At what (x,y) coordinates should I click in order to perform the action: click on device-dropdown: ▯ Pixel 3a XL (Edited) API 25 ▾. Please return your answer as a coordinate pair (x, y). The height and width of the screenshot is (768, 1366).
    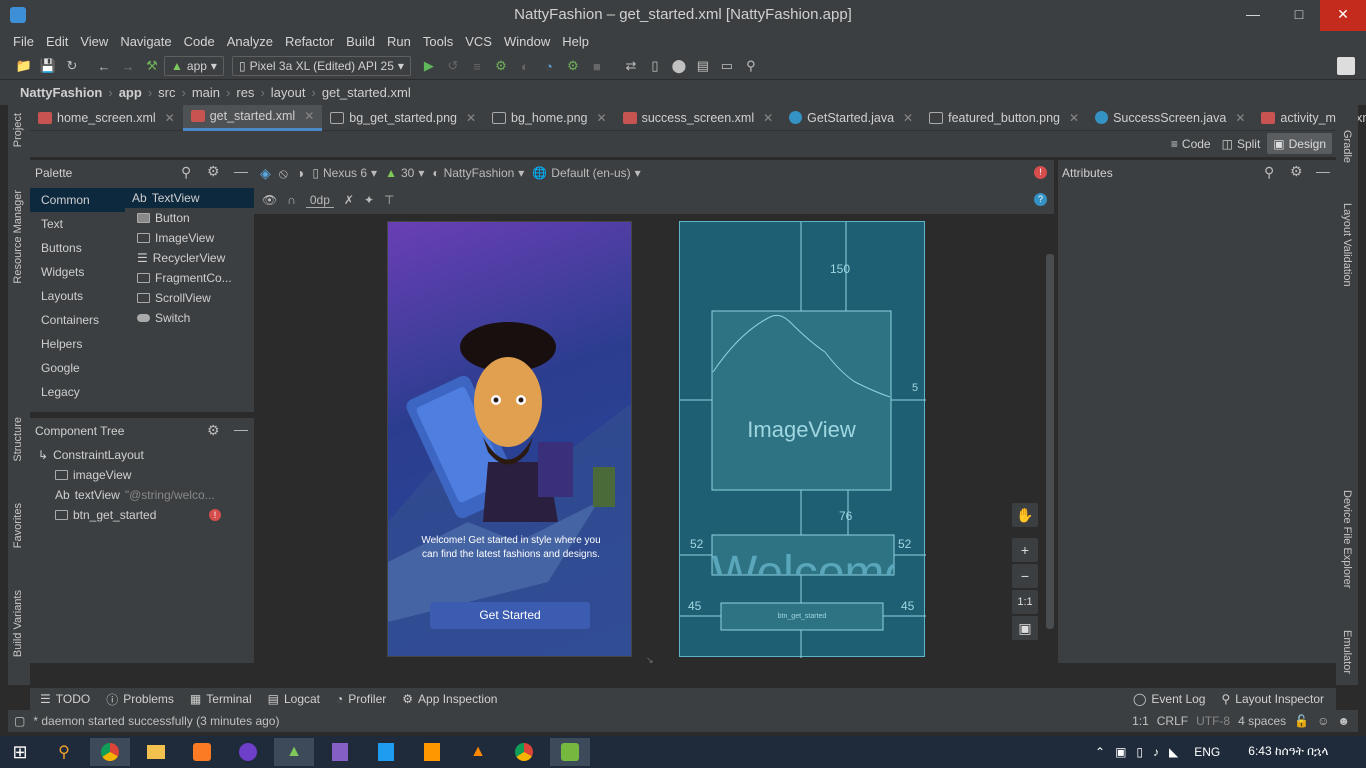
    Looking at the image, I should click on (321, 66).